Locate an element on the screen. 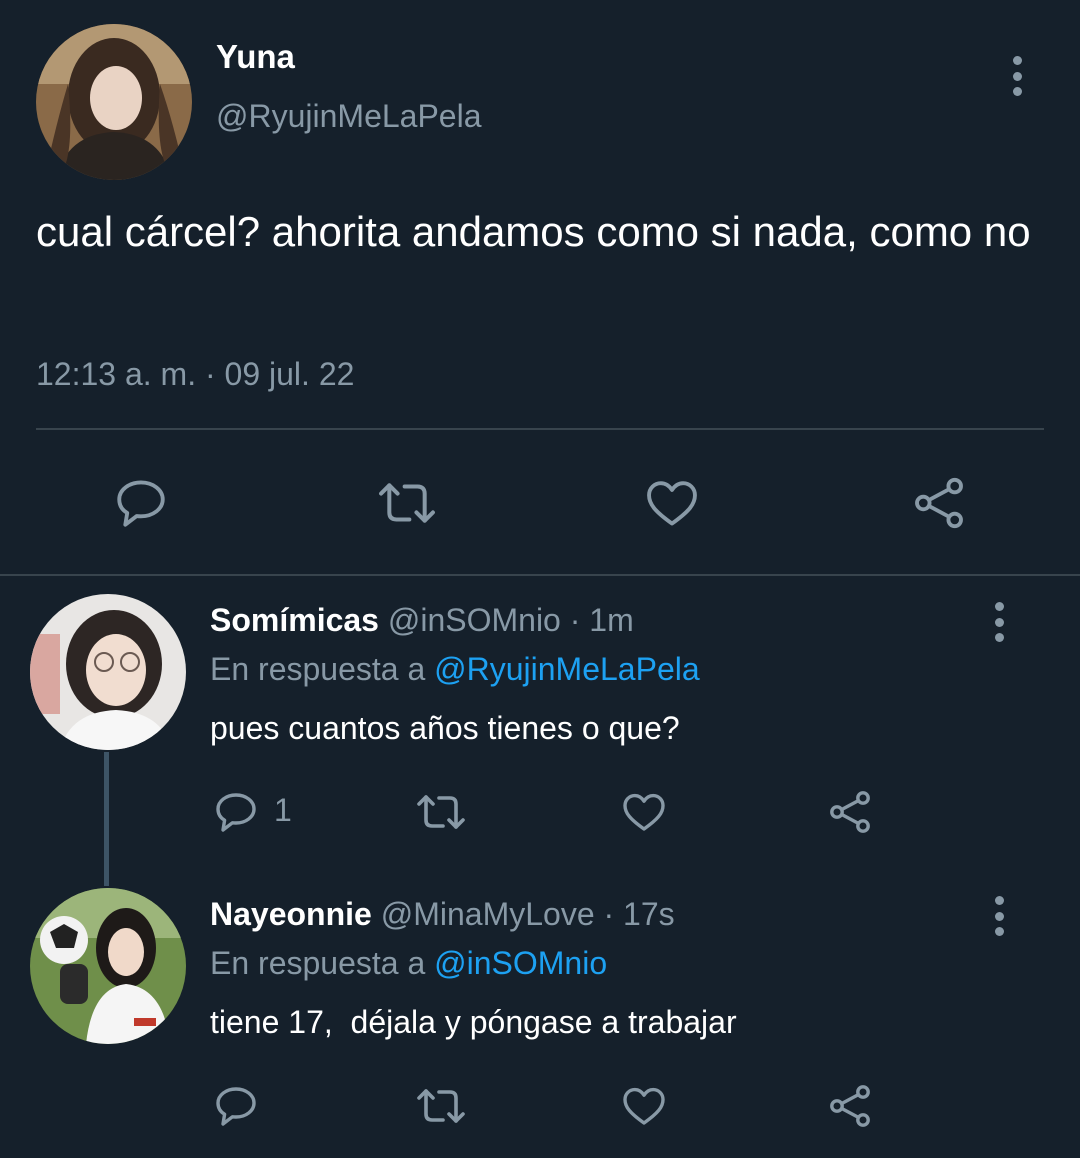 Image resolution: width=1080 pixels, height=1158 pixels. reply-header: Nayeonnie @MinaMyLove · 17s is located at coordinates (442, 914).